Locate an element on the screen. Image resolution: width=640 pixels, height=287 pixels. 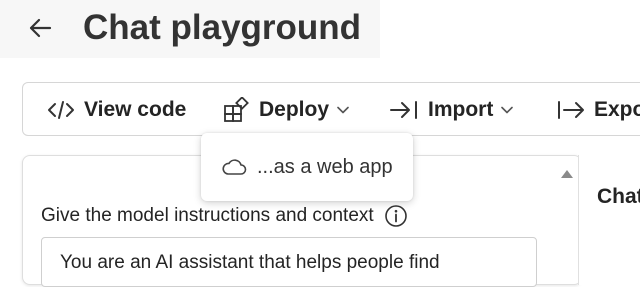
caret-up-icon is located at coordinates (567, 174).